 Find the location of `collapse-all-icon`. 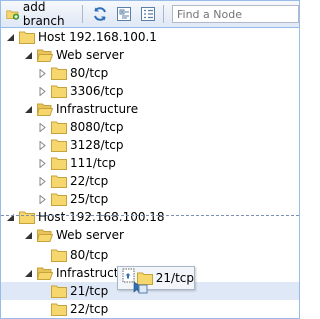

collapse-all-icon is located at coordinates (148, 14).